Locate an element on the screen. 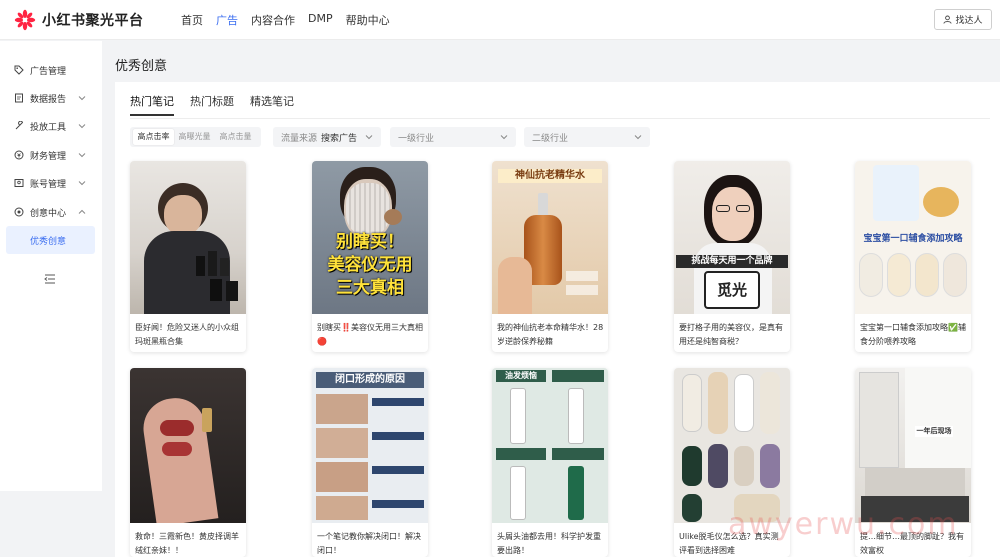 This screenshot has width=1000, height=557. nav-home: 首页 is located at coordinates (192, 20).